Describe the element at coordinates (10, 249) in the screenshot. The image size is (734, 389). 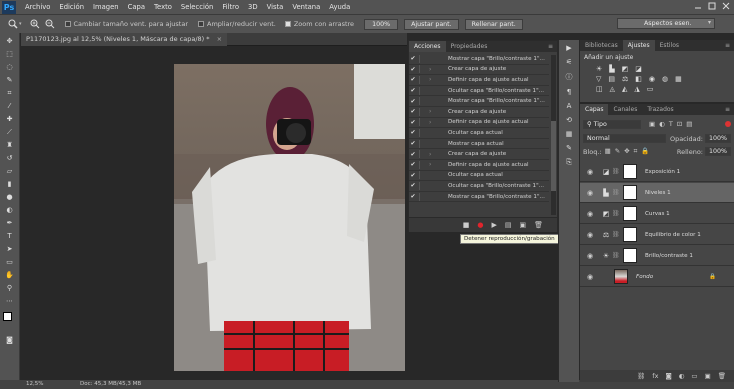
I see `path-selection-tool-icon: ➤` at that location.